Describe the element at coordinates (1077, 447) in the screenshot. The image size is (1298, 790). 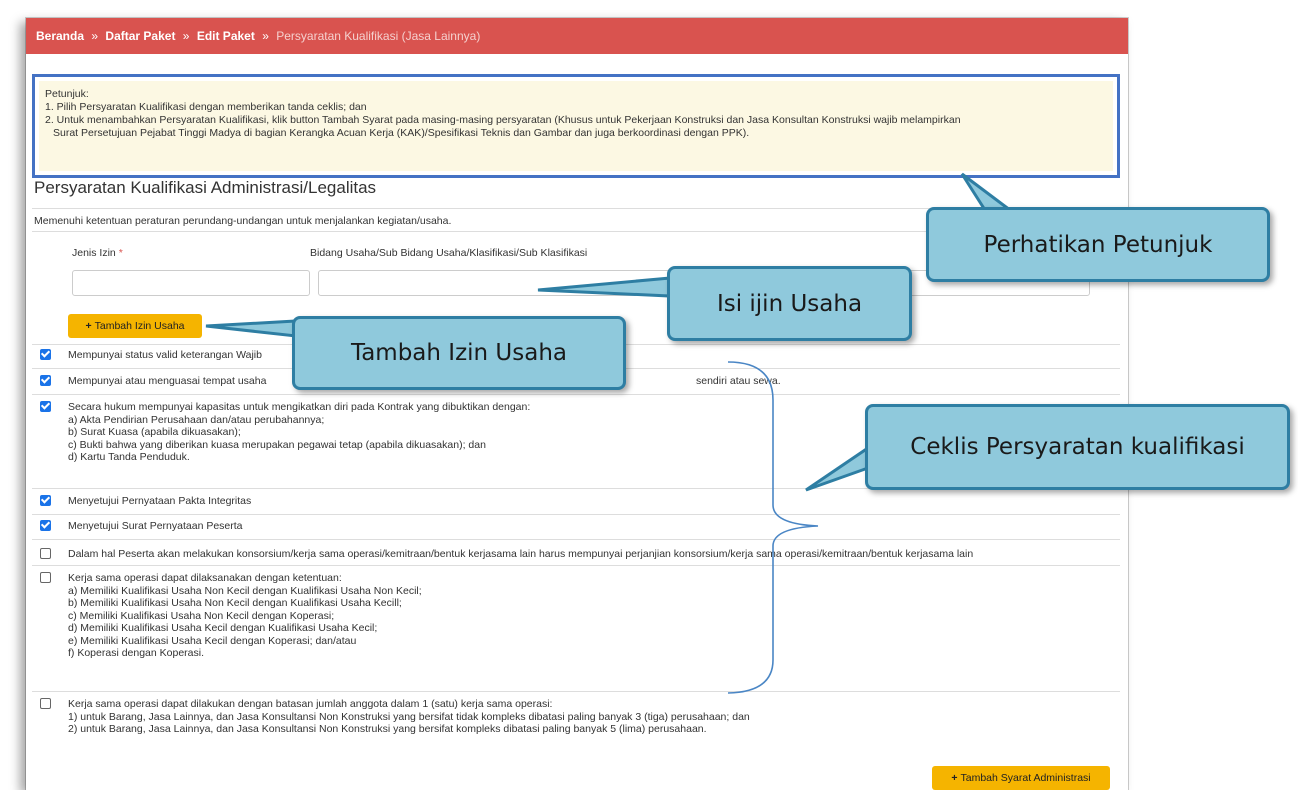
I see `callout-ceklis-persyaratan: Ceklis Persyaratan kualifikasi` at that location.